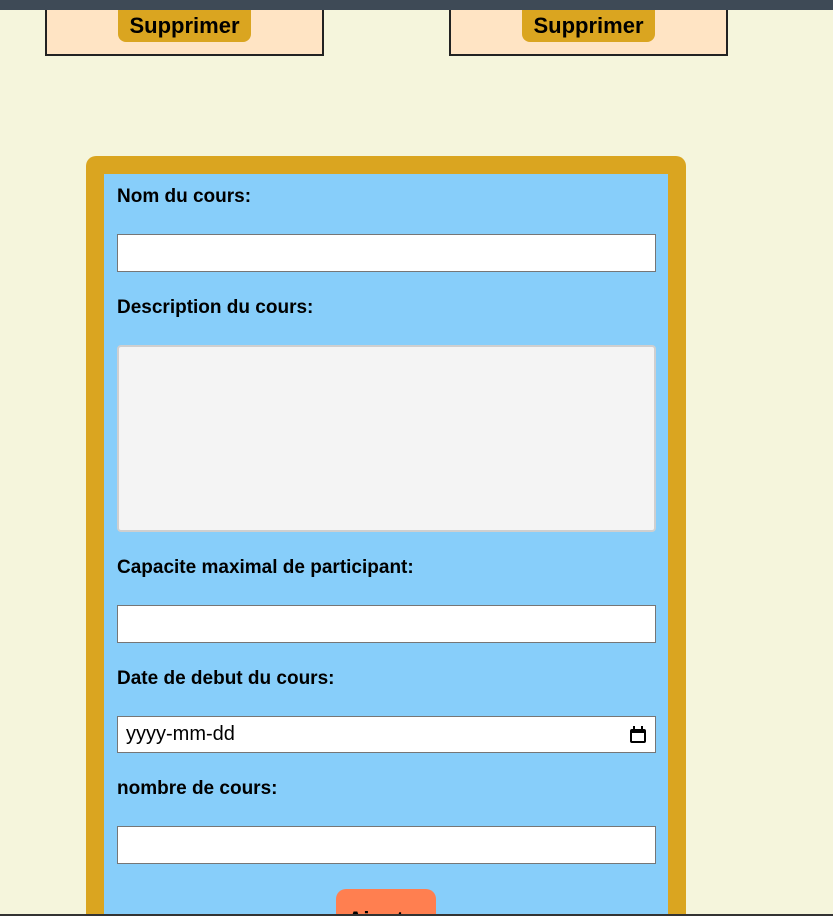 The image size is (833, 916). Describe the element at coordinates (416, 5) in the screenshot. I see `viewport-top-edge` at that location.